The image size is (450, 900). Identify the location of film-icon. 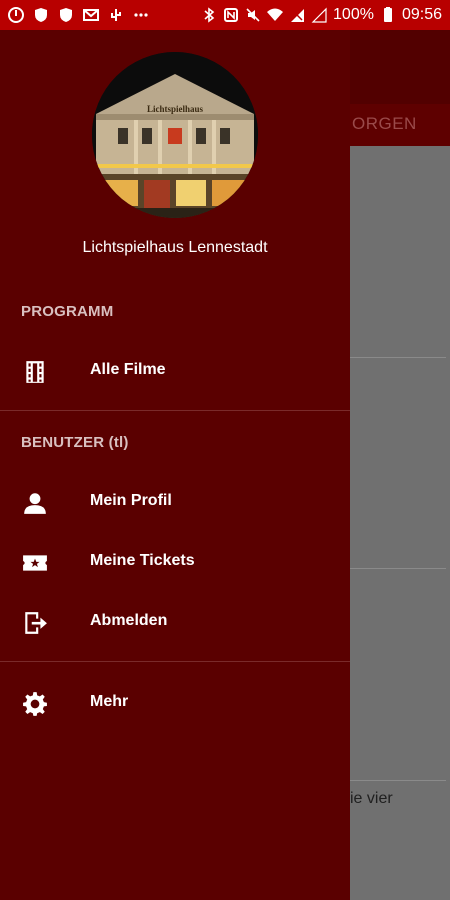
(35, 372).